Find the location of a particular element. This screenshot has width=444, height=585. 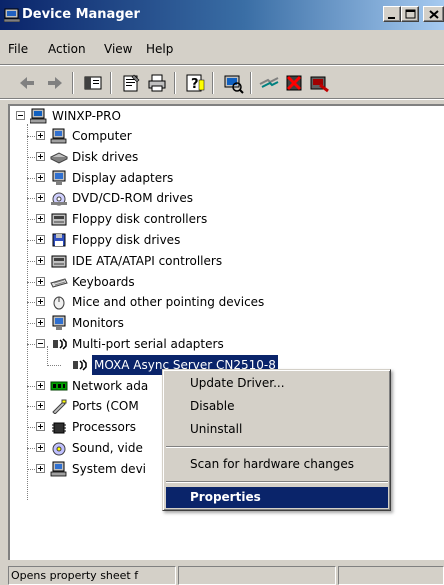

tree-line is located at coordinates (54, 365).